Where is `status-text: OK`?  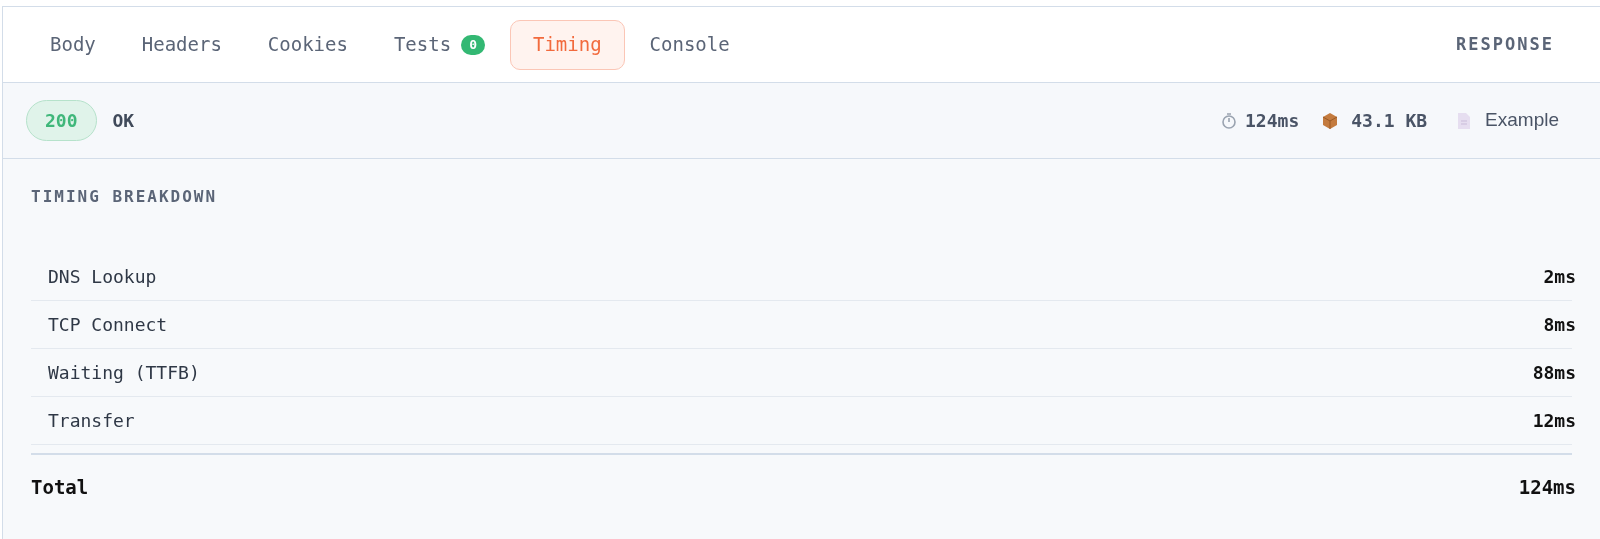 status-text: OK is located at coordinates (123, 121).